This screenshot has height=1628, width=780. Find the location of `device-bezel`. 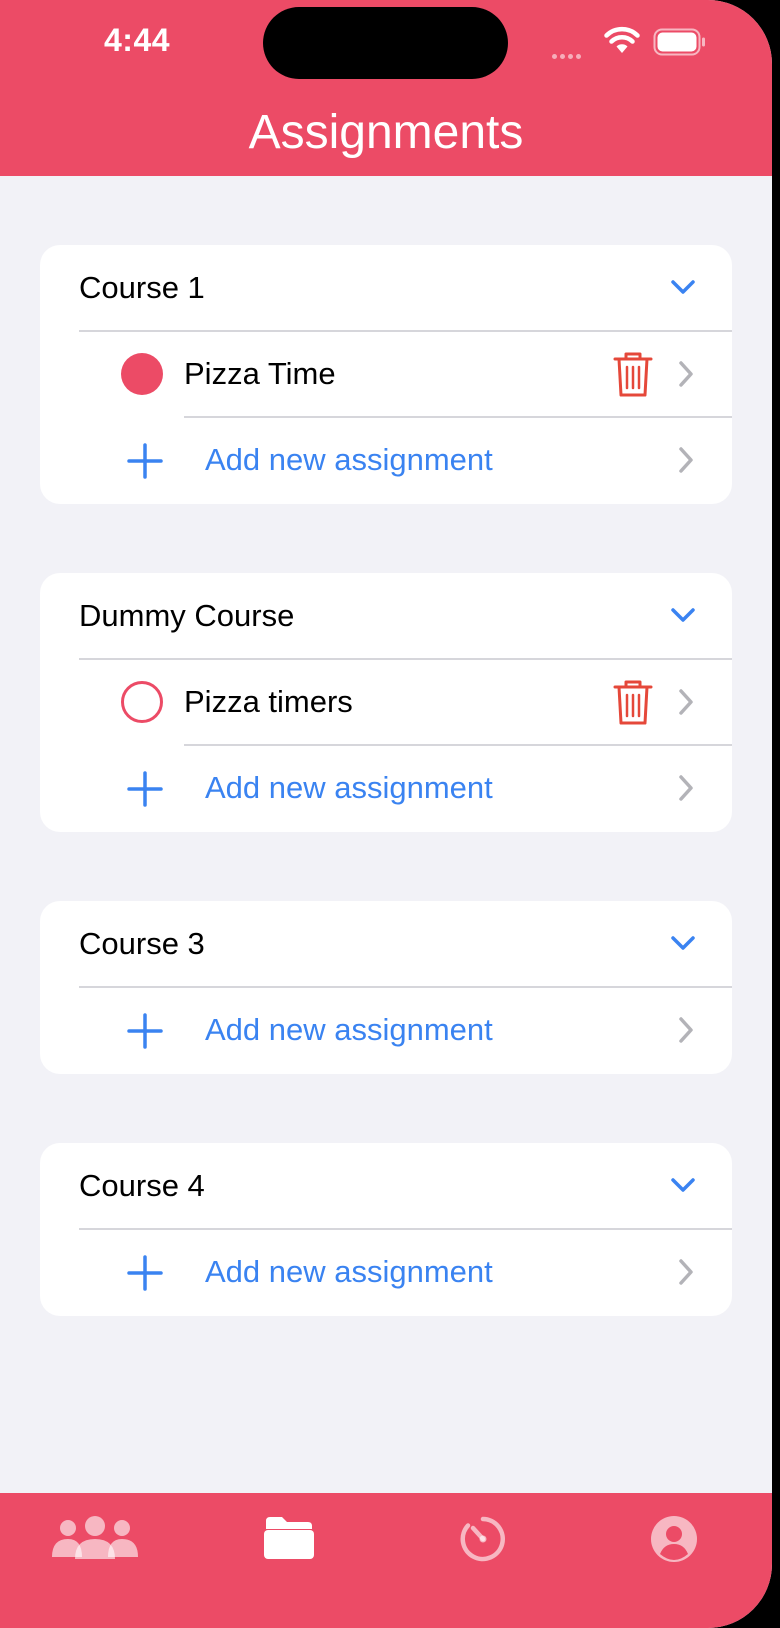

device-bezel is located at coordinates (776, 814).